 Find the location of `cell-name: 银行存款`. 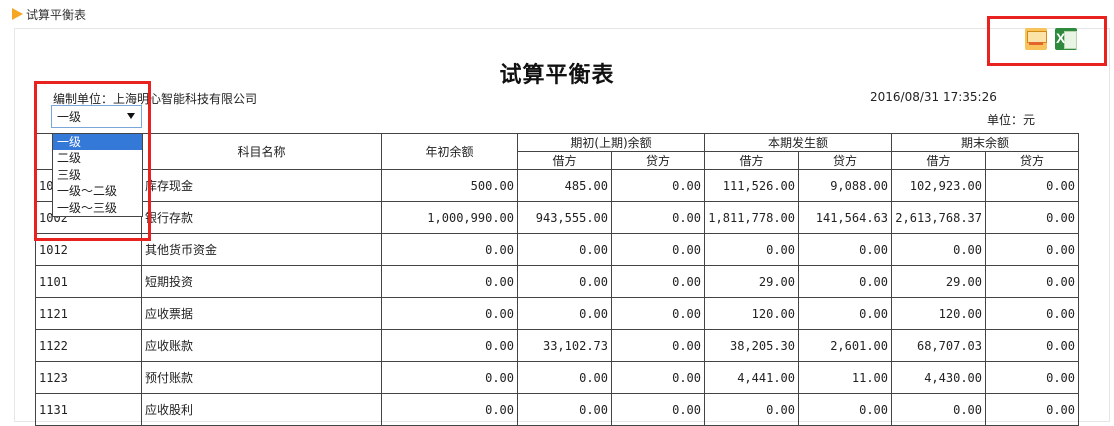

cell-name: 银行存款 is located at coordinates (261, 217).